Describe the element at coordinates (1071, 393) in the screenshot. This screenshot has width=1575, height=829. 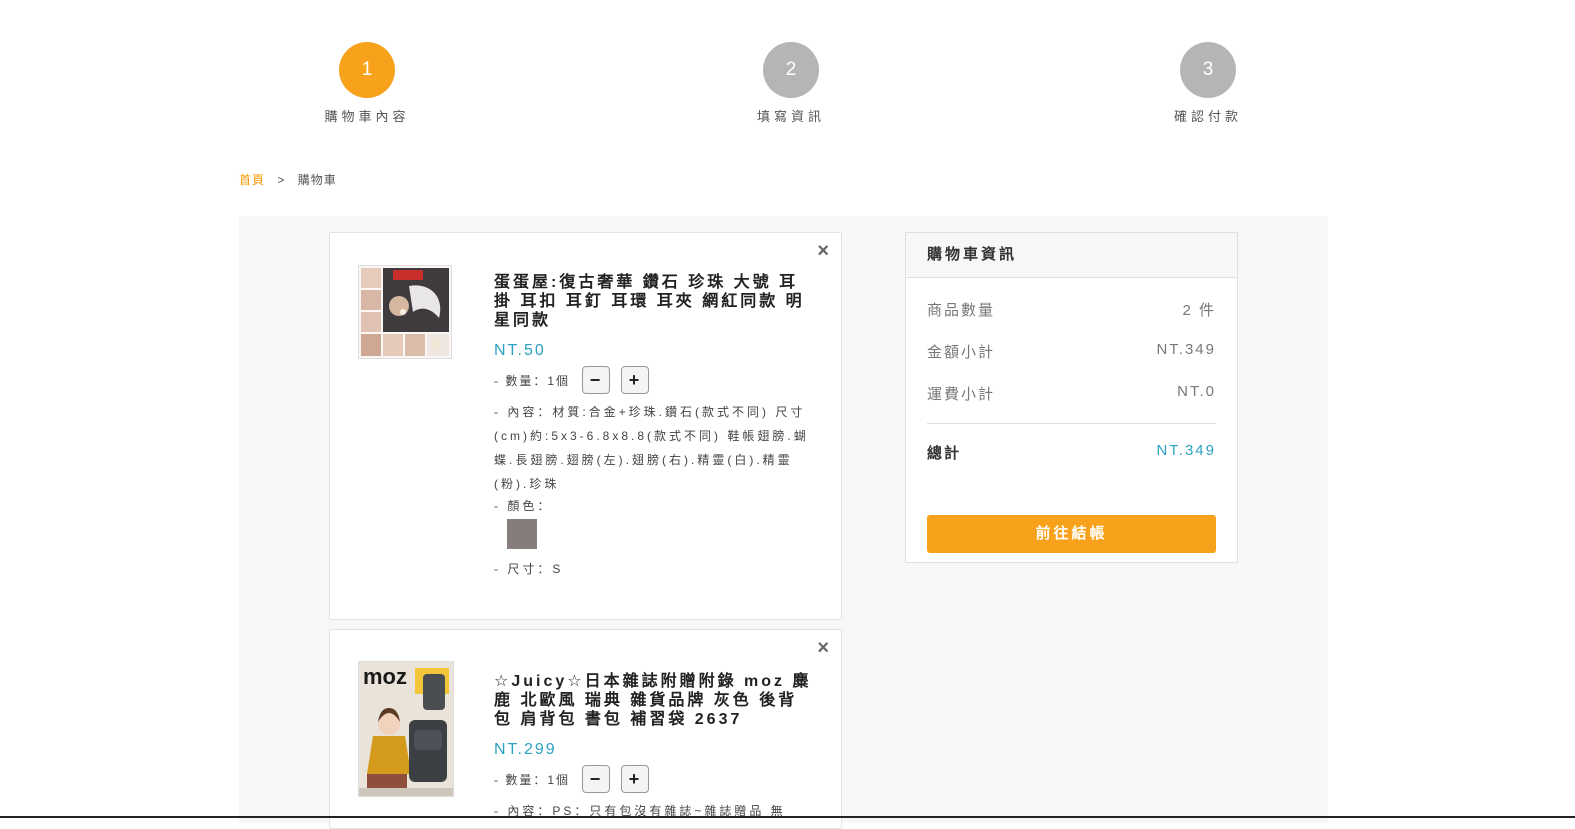
I see `summary-shipping-row: 運費小計 NT.0` at that location.